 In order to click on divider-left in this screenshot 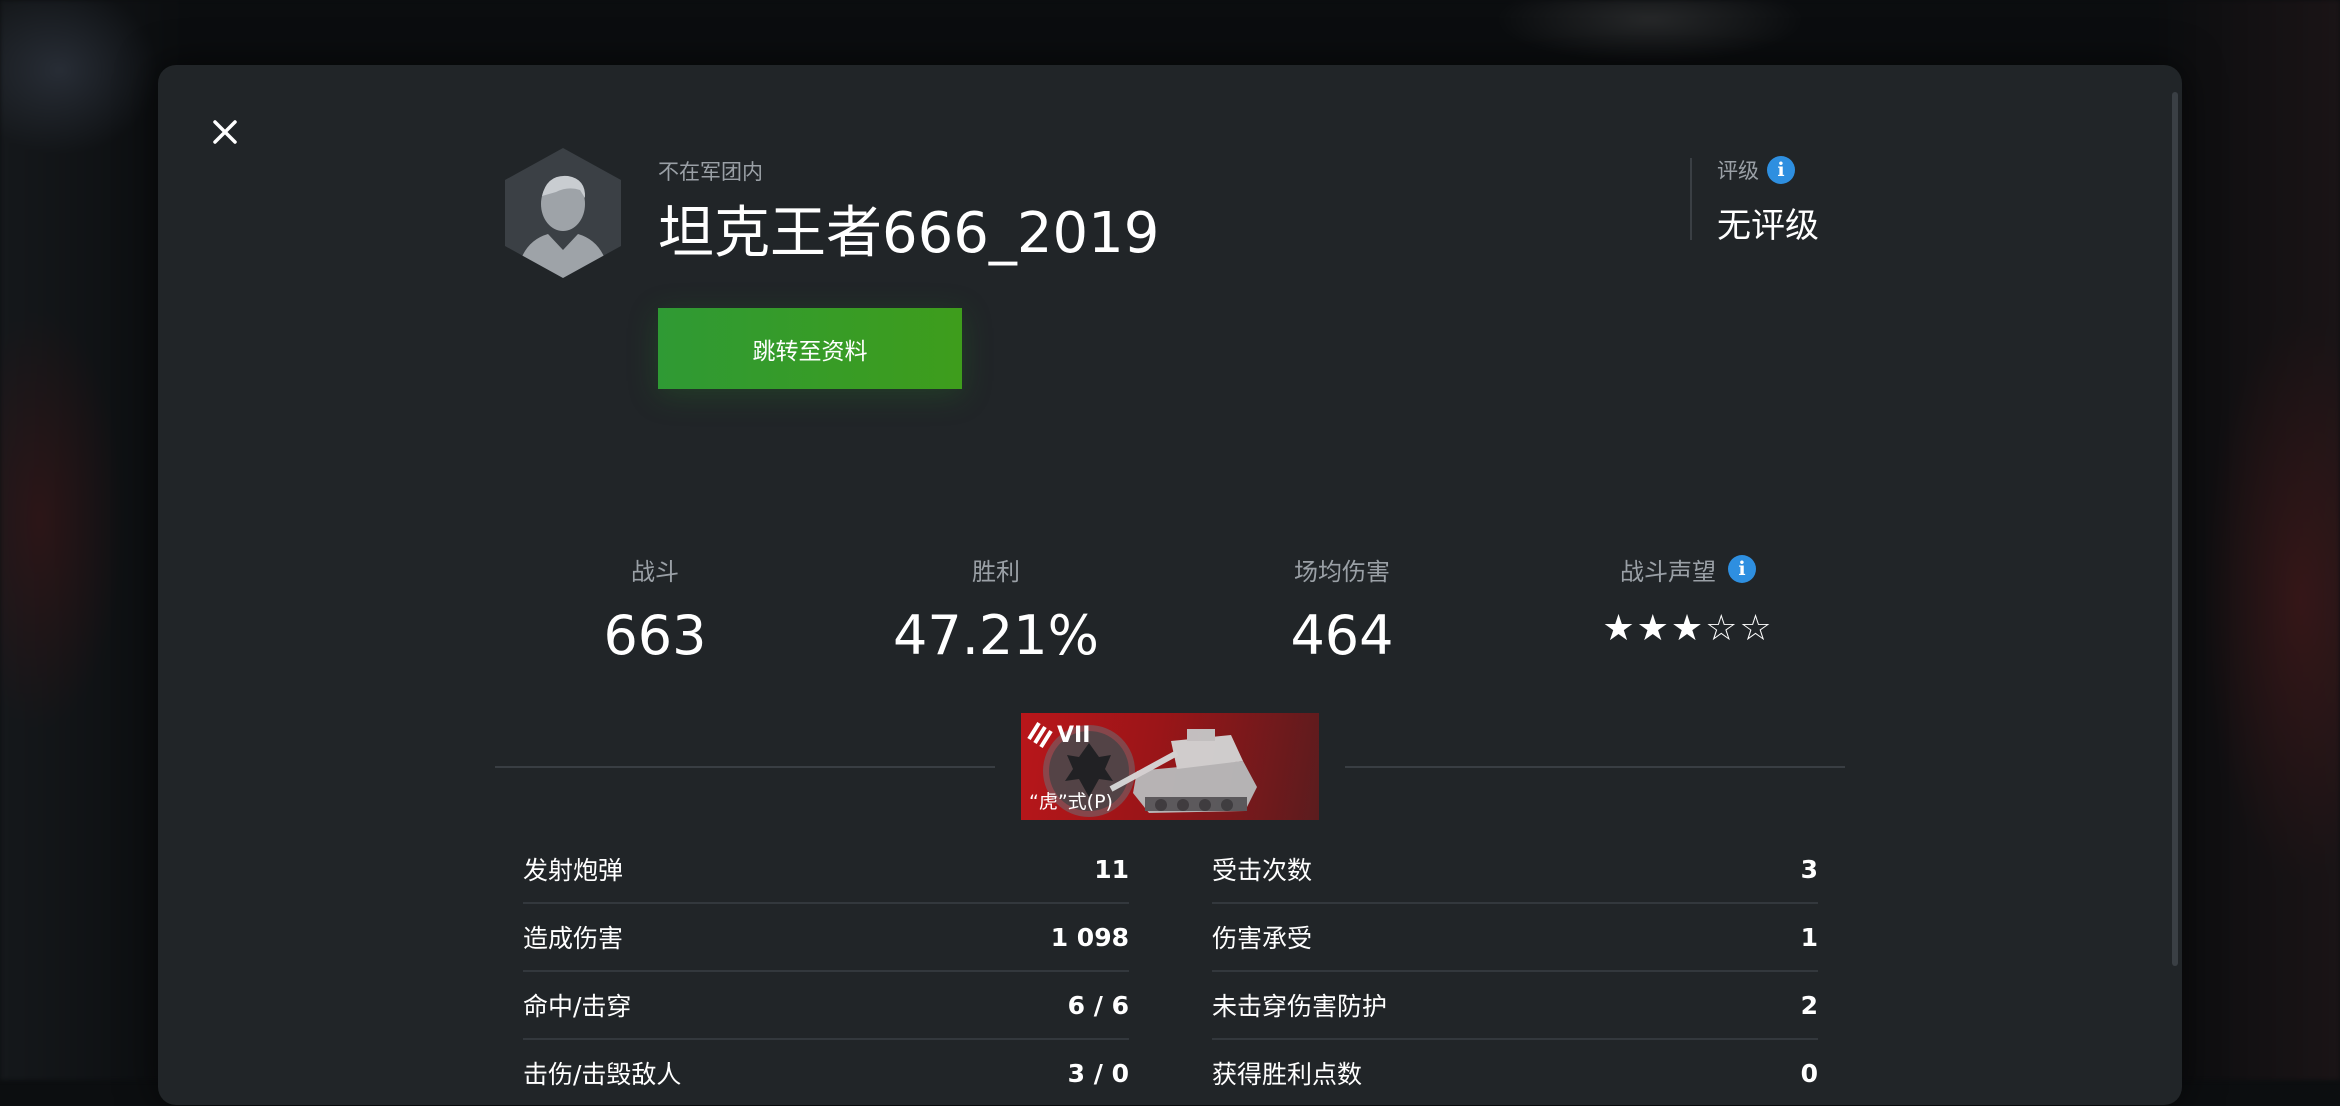, I will do `click(745, 767)`.